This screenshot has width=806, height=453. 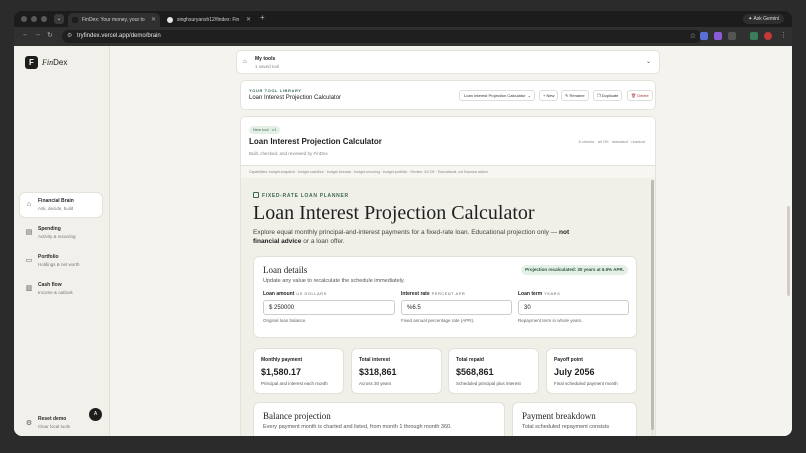 What do you see at coordinates (295, 294) in the screenshot?
I see `loan-amount-label: Loan amount US DOLLARS` at bounding box center [295, 294].